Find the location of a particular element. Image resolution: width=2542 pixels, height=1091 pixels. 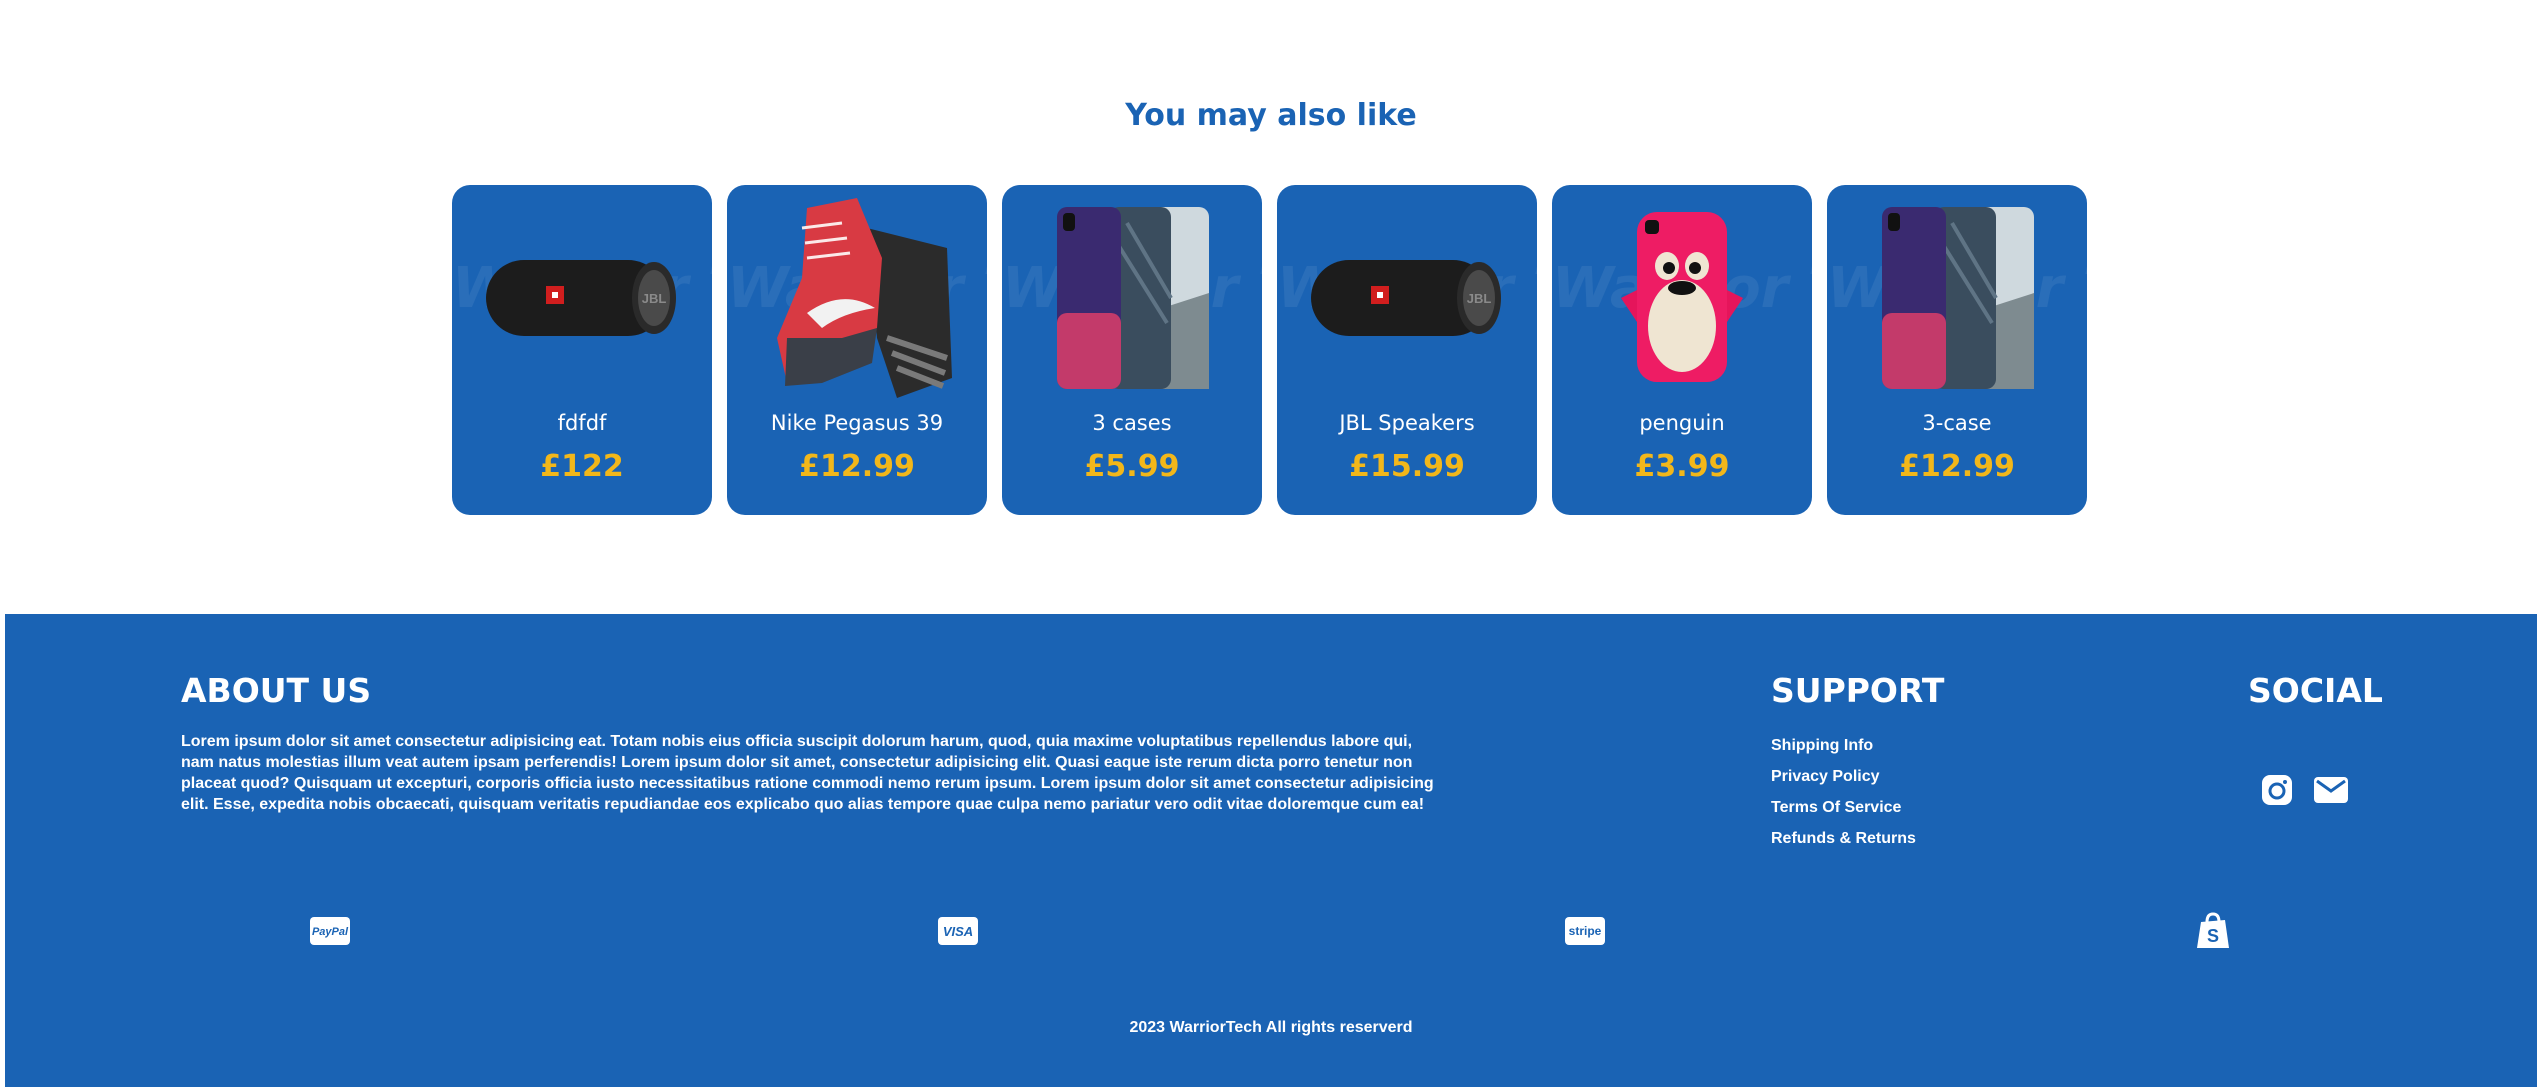

shopify-icon: S is located at coordinates (2213, 933).